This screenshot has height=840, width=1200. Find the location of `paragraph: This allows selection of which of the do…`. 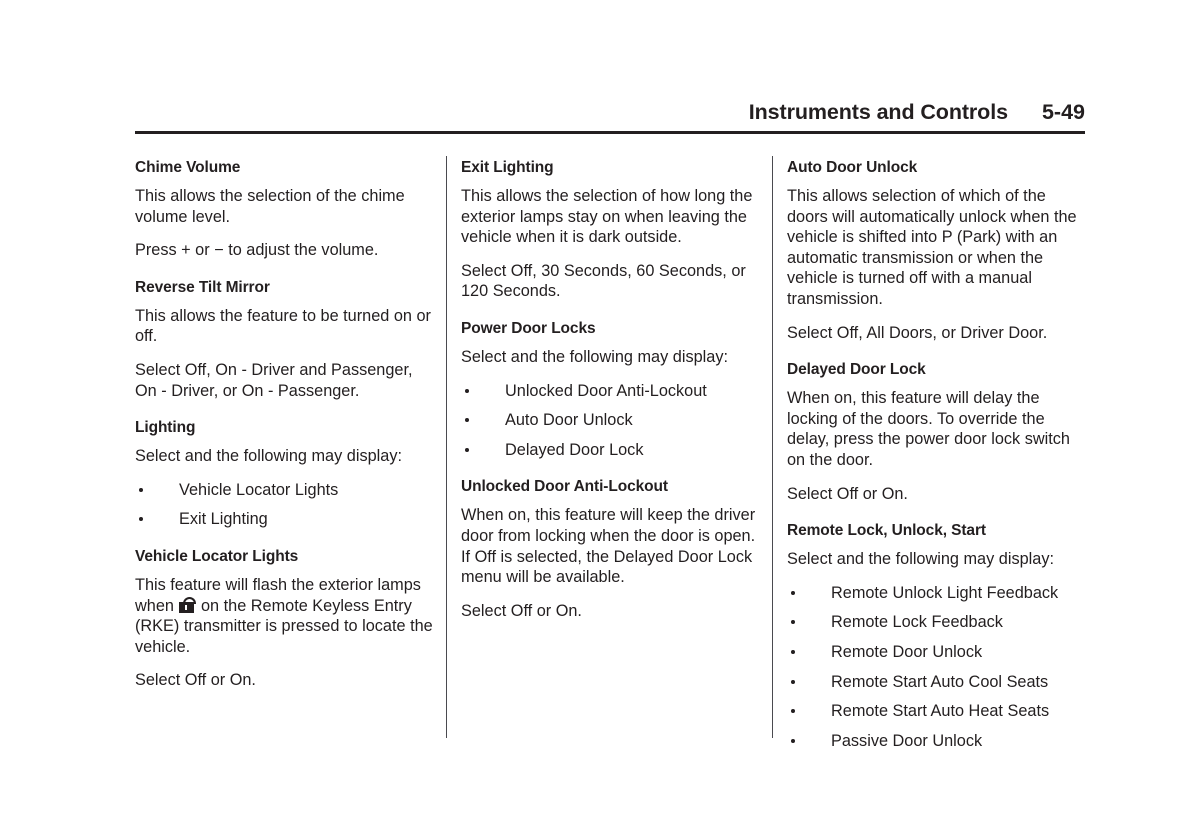

paragraph: This allows selection of which of the do… is located at coordinates (932, 247).